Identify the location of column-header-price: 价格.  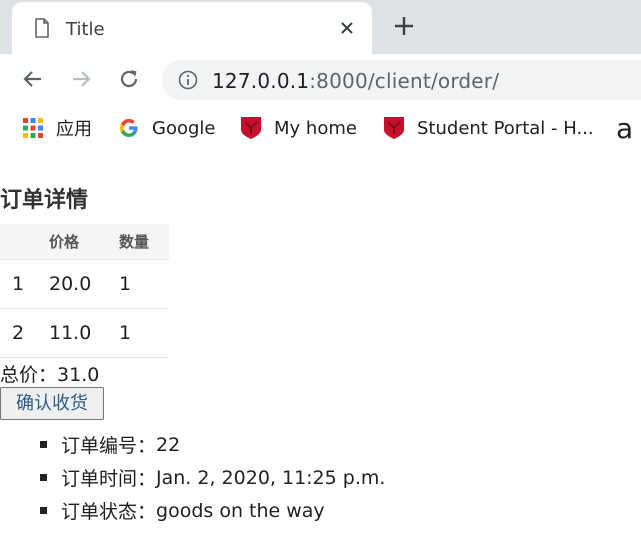
(71, 241).